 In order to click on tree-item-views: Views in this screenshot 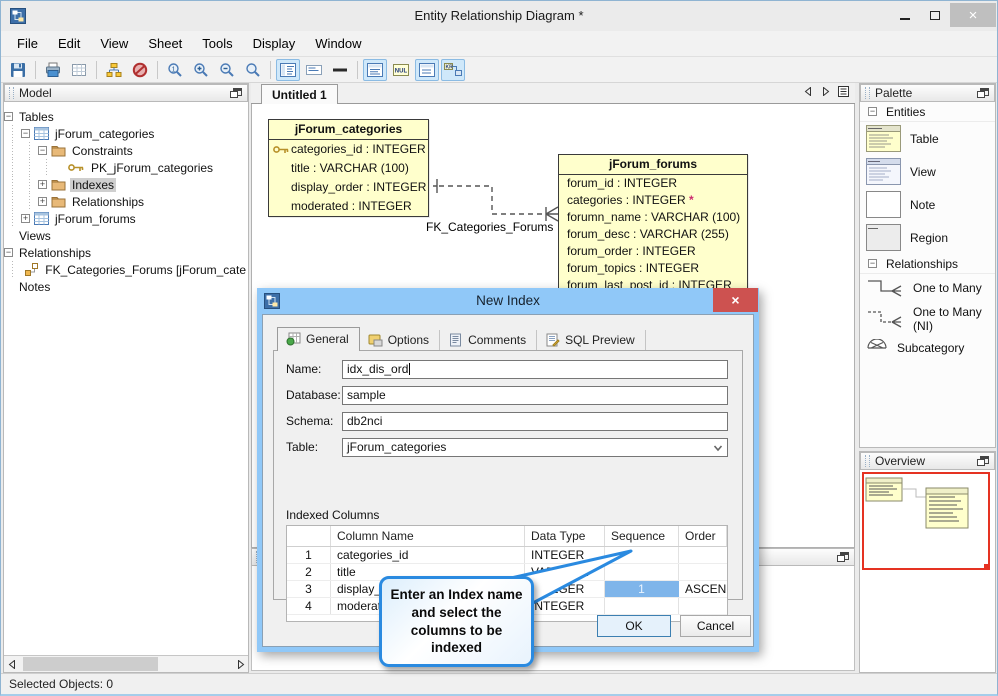, I will do `click(126, 235)`.